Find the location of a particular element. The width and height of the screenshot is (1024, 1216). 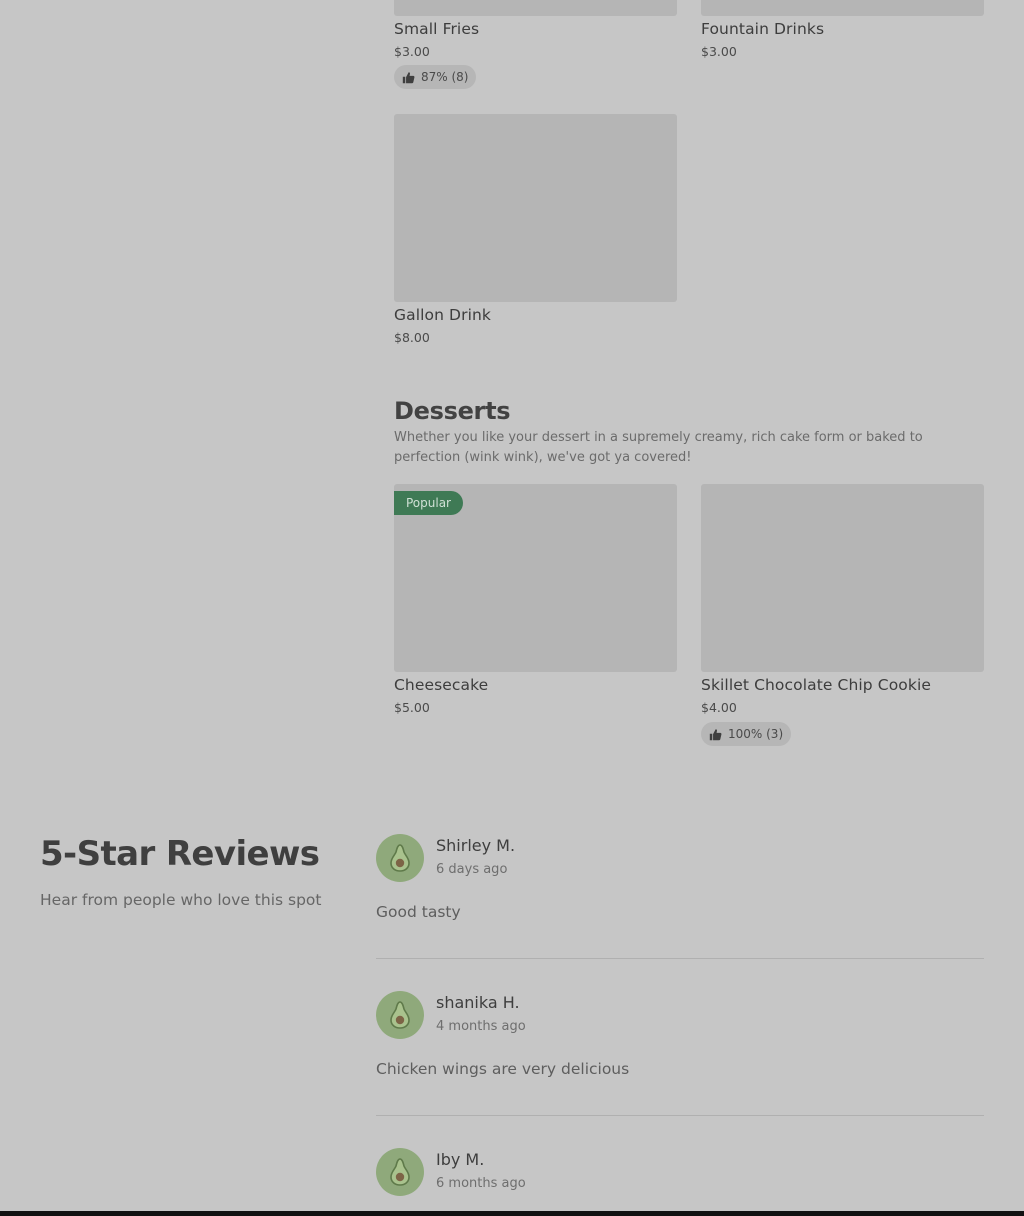

rating-text: 87% (8) is located at coordinates (445, 77).